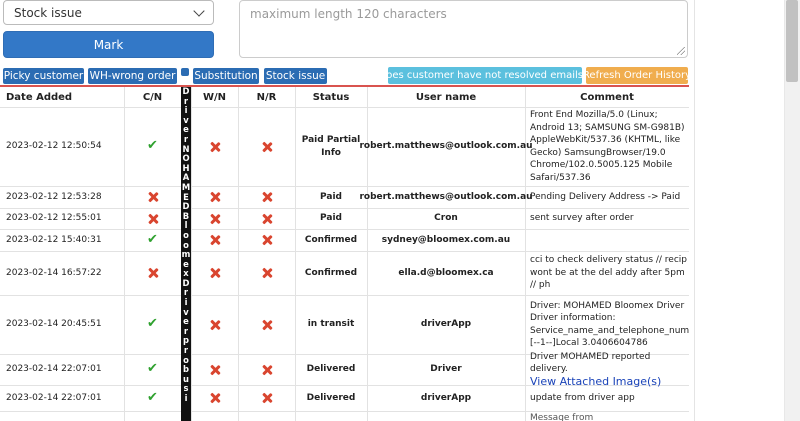  What do you see at coordinates (186, 398) in the screenshot?
I see `vertical-label-char: i` at bounding box center [186, 398].